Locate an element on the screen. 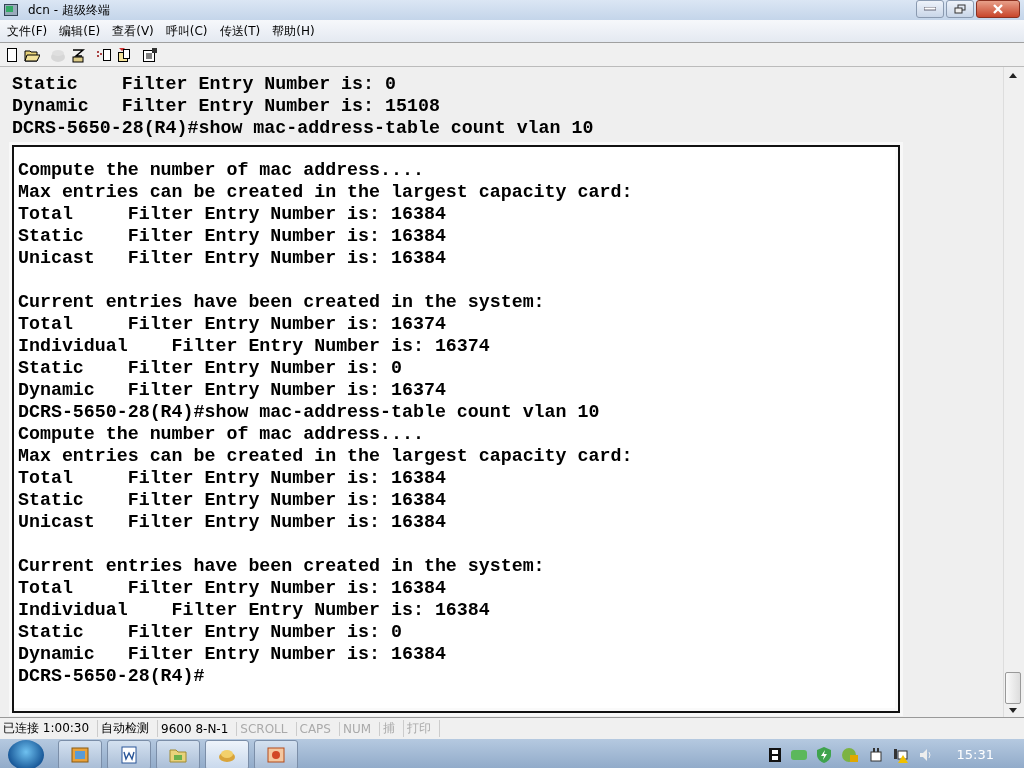 This screenshot has height=768, width=1024. terminal-line: Individual Filter Entry Number is: 16374 is located at coordinates (254, 346).